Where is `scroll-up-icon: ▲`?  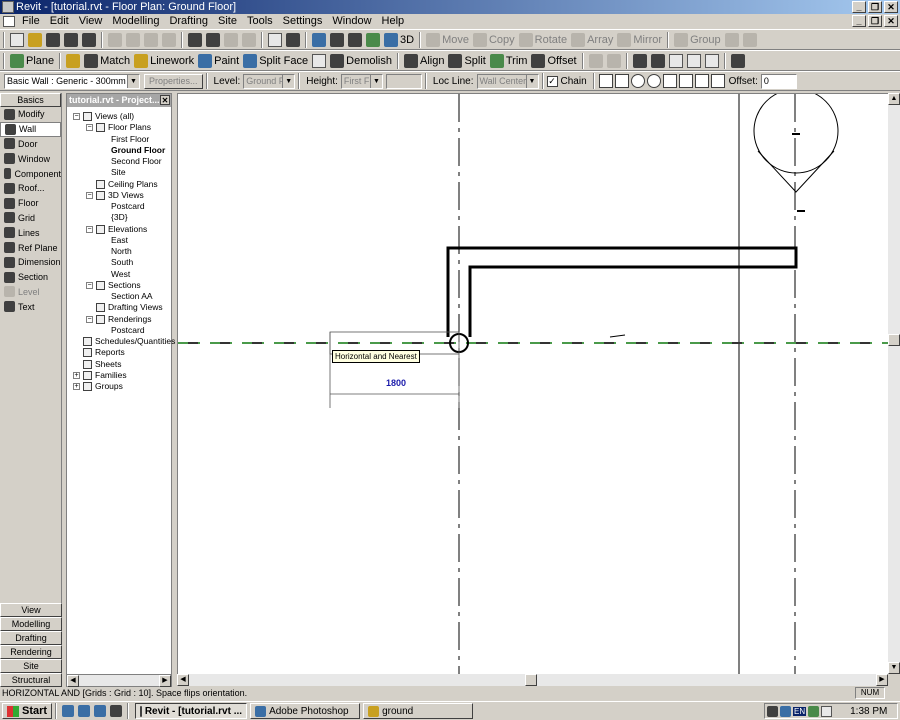 scroll-up-icon: ▲ is located at coordinates (894, 99).